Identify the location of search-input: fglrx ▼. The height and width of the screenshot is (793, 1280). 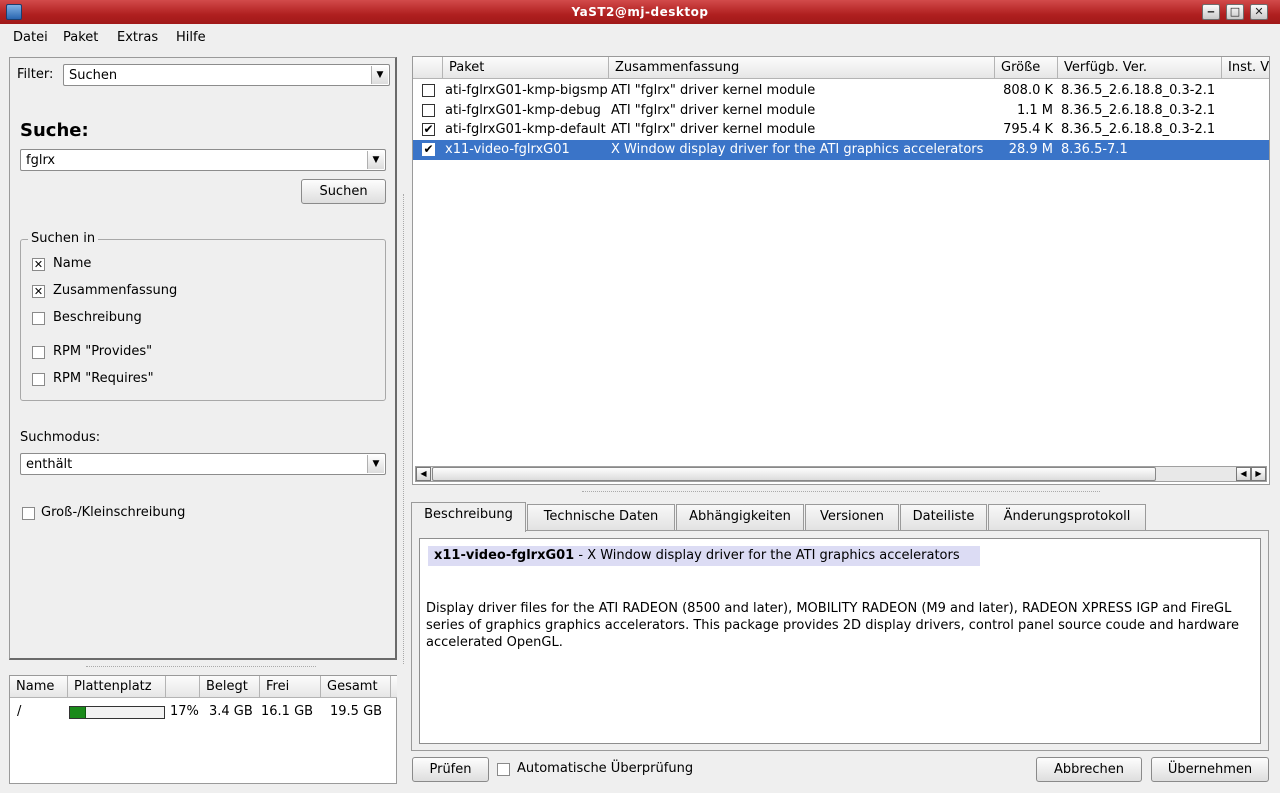
(203, 160).